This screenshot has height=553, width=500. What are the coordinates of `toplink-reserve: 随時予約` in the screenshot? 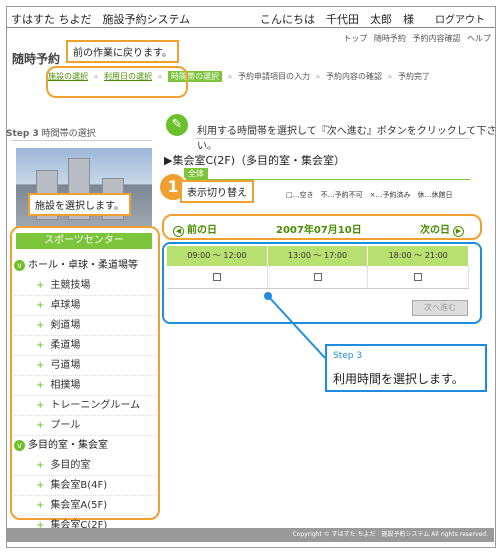 It's located at (390, 38).